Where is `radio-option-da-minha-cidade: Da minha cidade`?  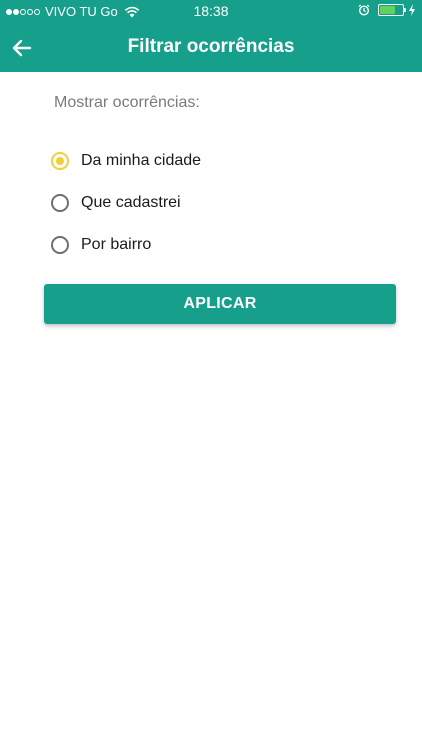
radio-option-da-minha-cidade: Da minha cidade is located at coordinates (221, 161).